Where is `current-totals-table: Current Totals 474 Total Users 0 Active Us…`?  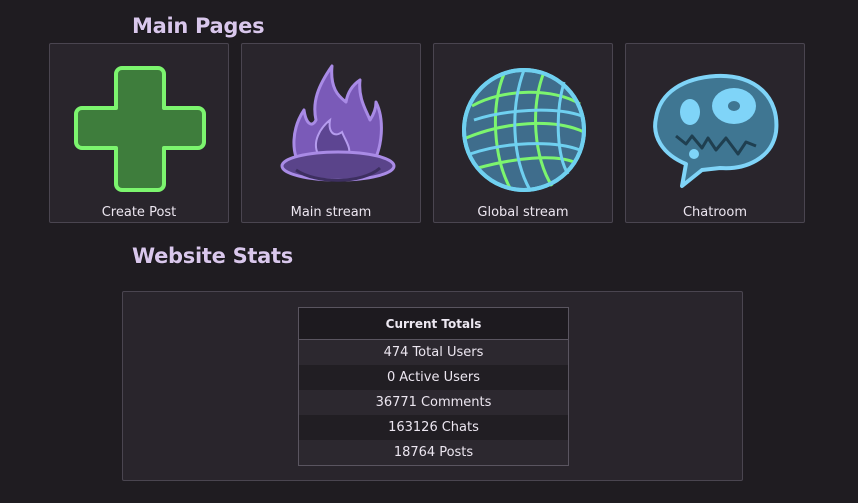 current-totals-table: Current Totals 474 Total Users 0 Active Us… is located at coordinates (433, 386).